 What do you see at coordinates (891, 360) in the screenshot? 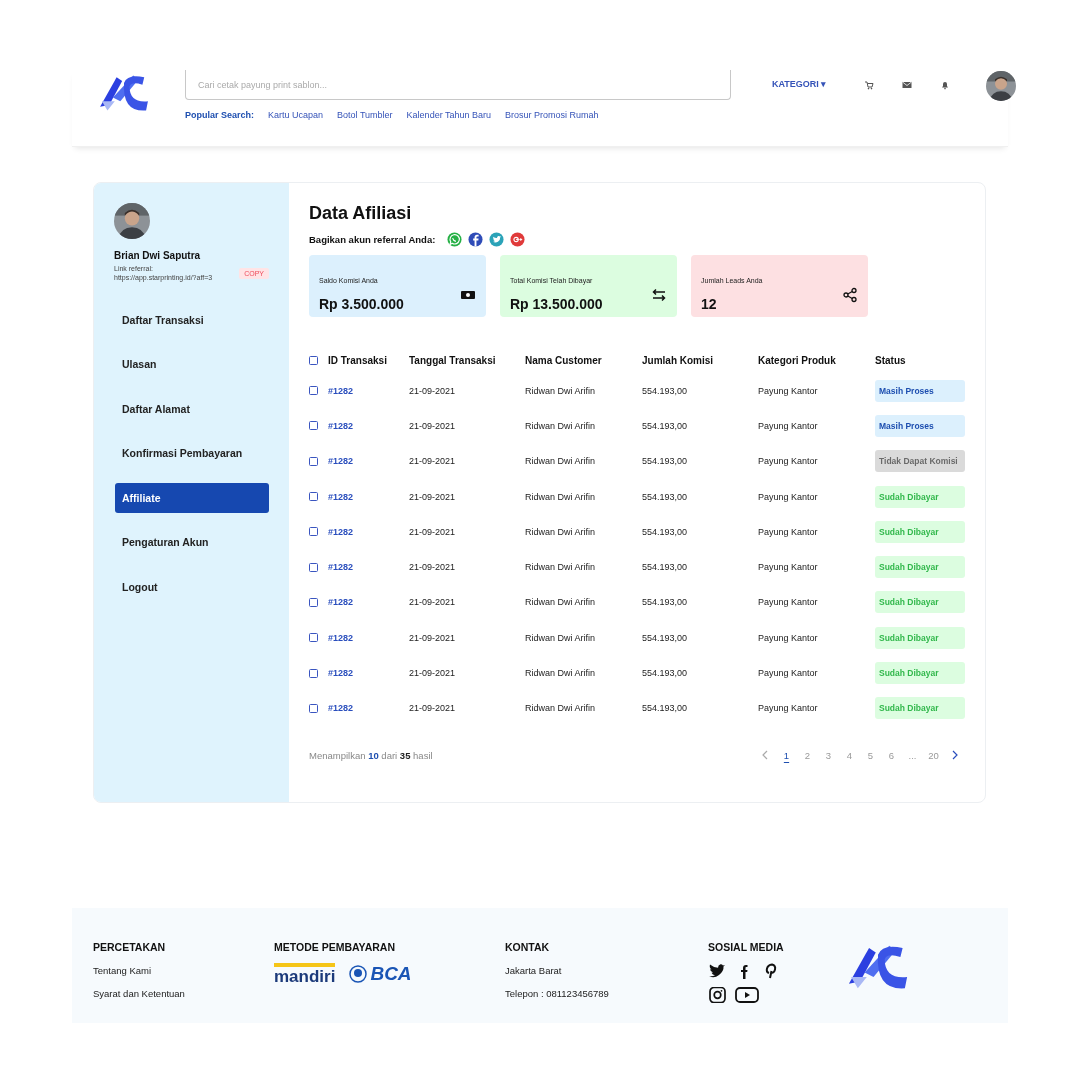
I see `column-header: Status` at bounding box center [891, 360].